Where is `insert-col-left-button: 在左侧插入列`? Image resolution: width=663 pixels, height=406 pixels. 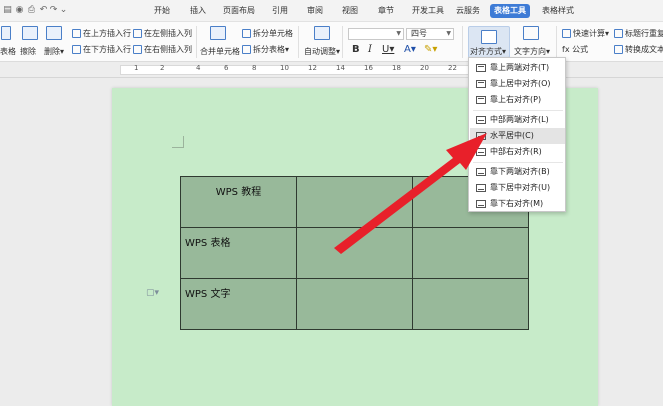
insert-col-left-button: 在左侧插入列 is located at coordinates (162, 33).